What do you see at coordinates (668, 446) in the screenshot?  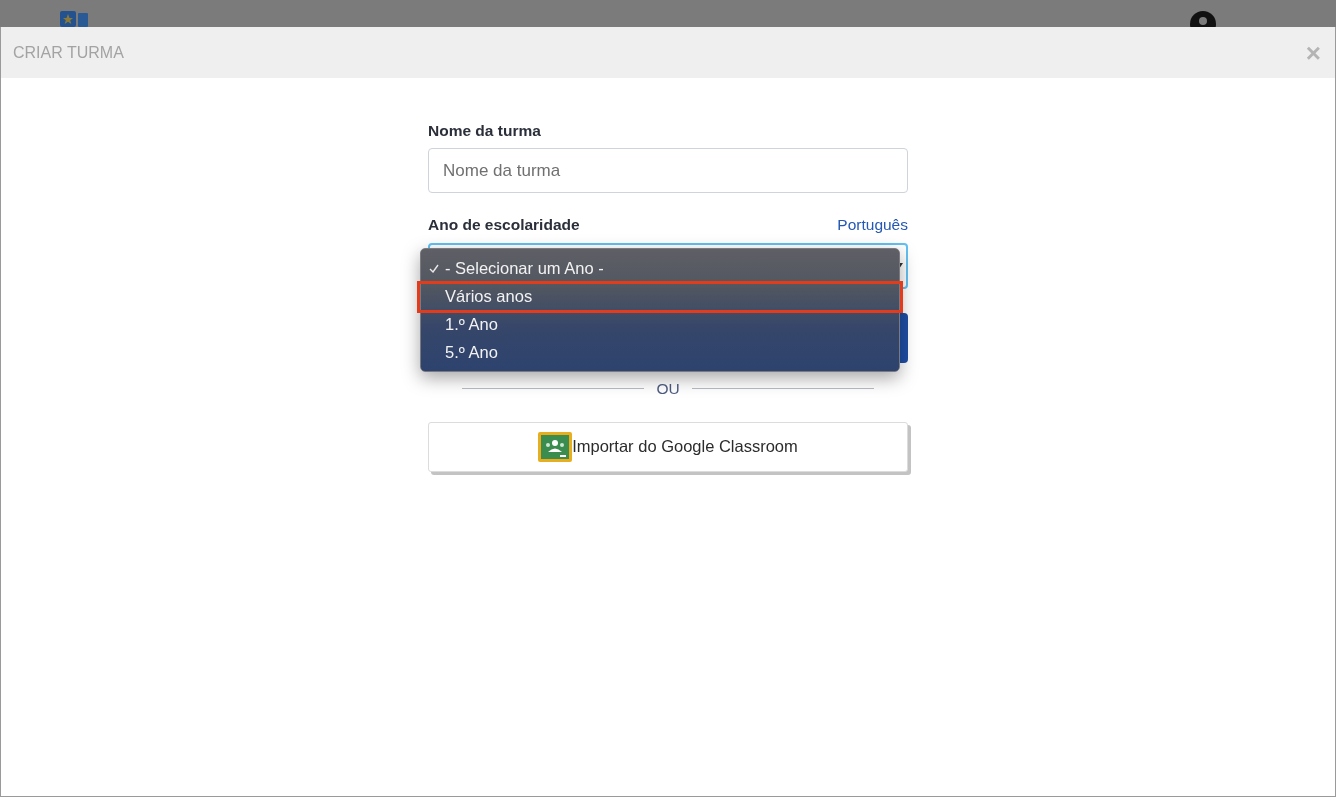 I see `import-button: Importar do Google Classroom` at bounding box center [668, 446].